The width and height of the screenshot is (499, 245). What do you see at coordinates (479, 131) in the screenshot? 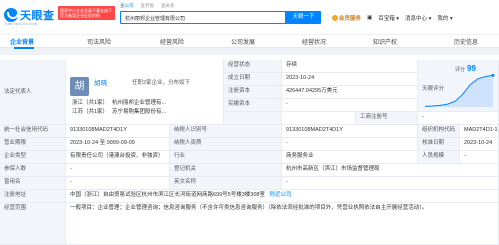
I see `org-code-value: MAD2T4D1-1` at bounding box center [479, 131].